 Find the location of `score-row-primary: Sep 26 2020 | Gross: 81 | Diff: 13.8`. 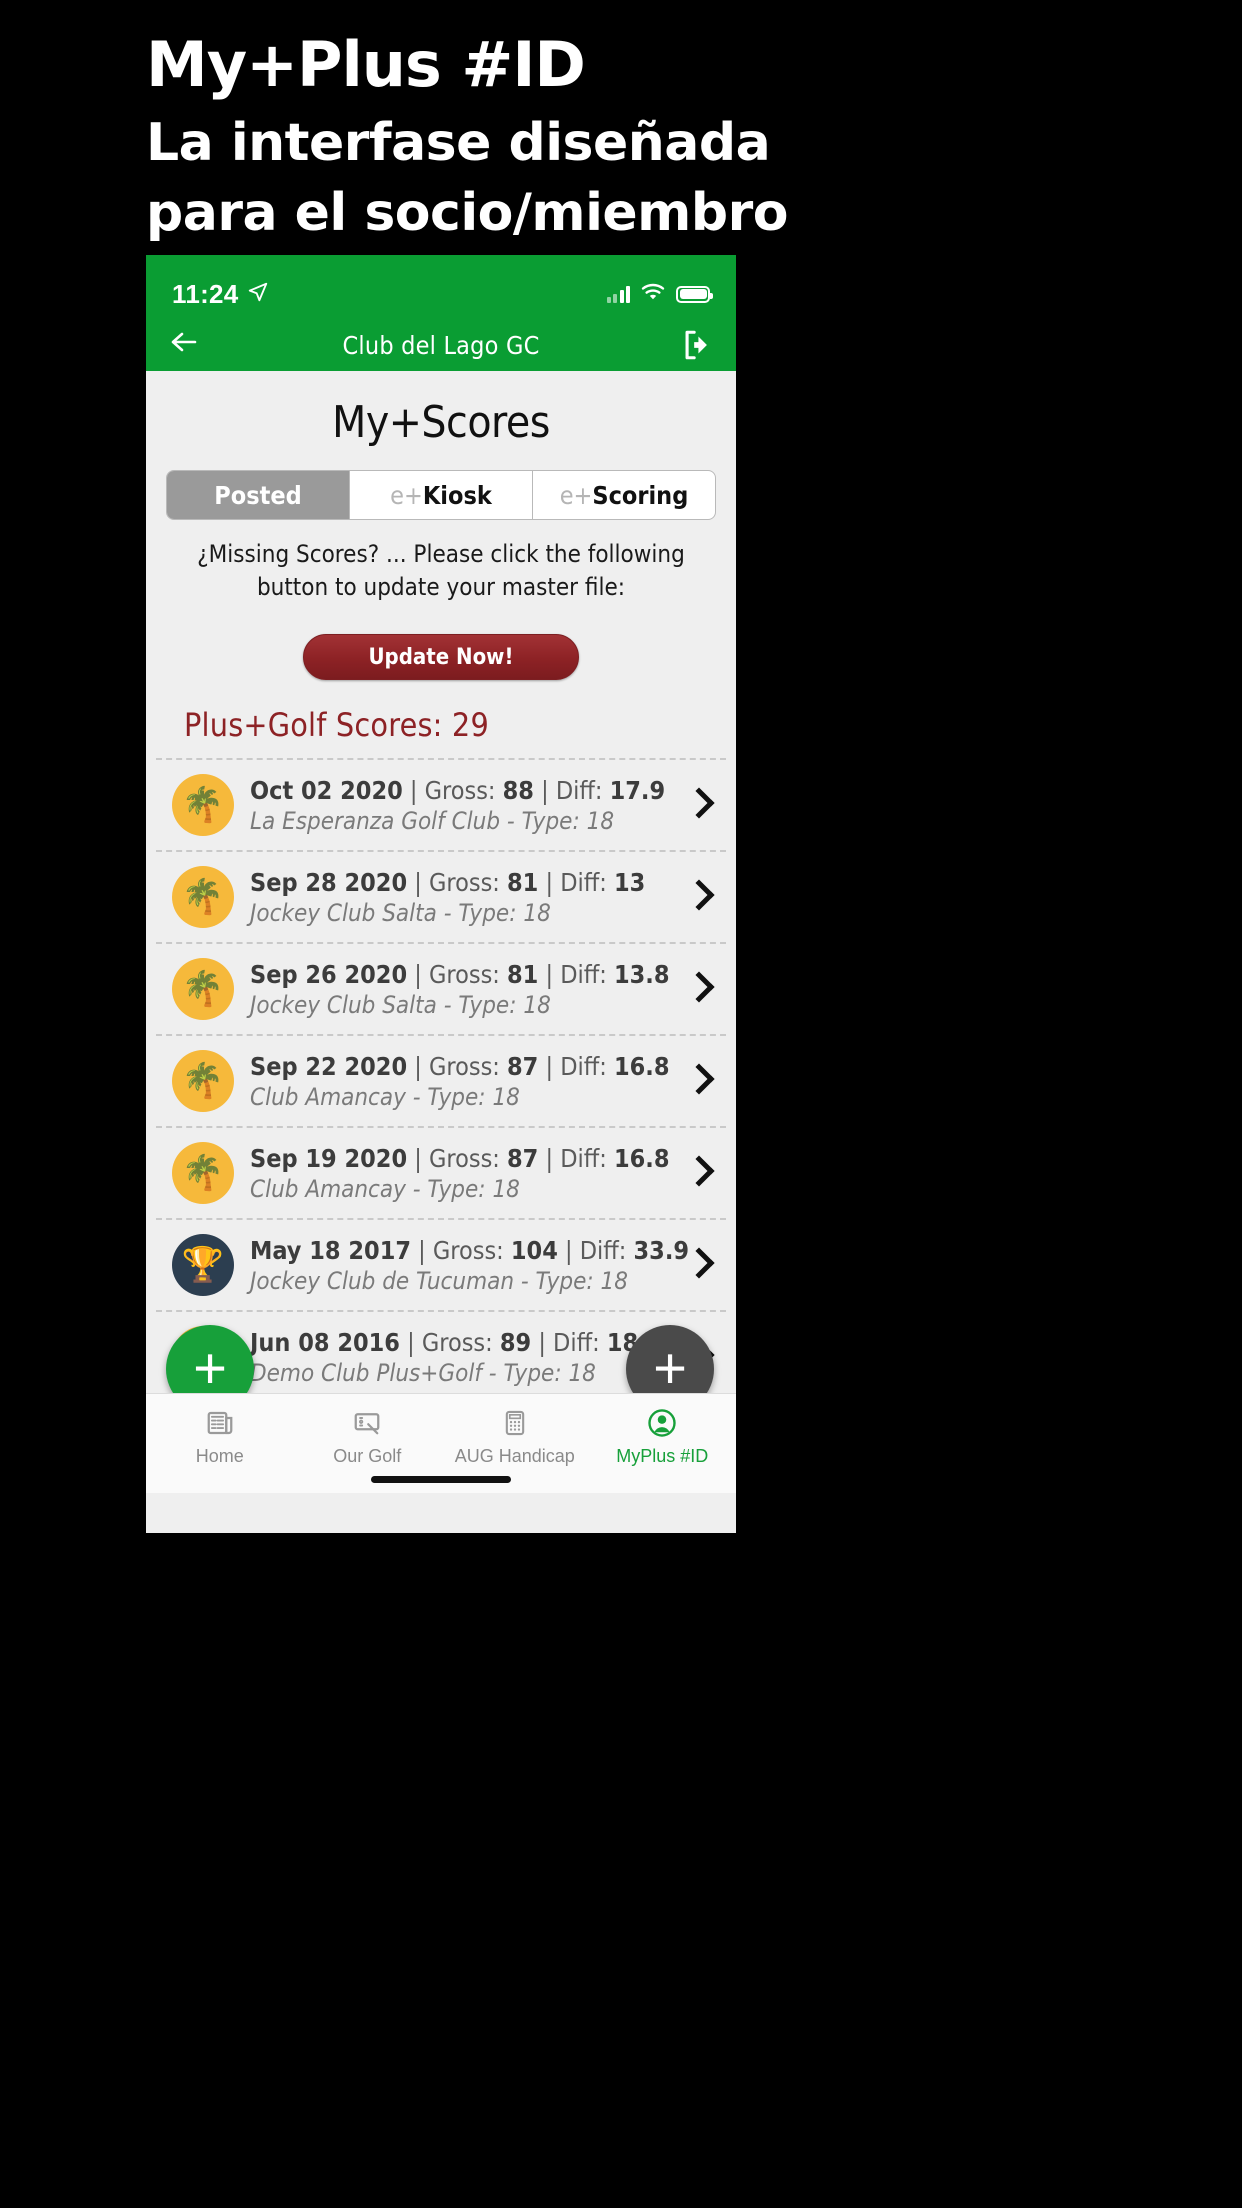

score-row-primary: Sep 26 2020 | Gross: 81 | Diff: 13.8 is located at coordinates (460, 974).